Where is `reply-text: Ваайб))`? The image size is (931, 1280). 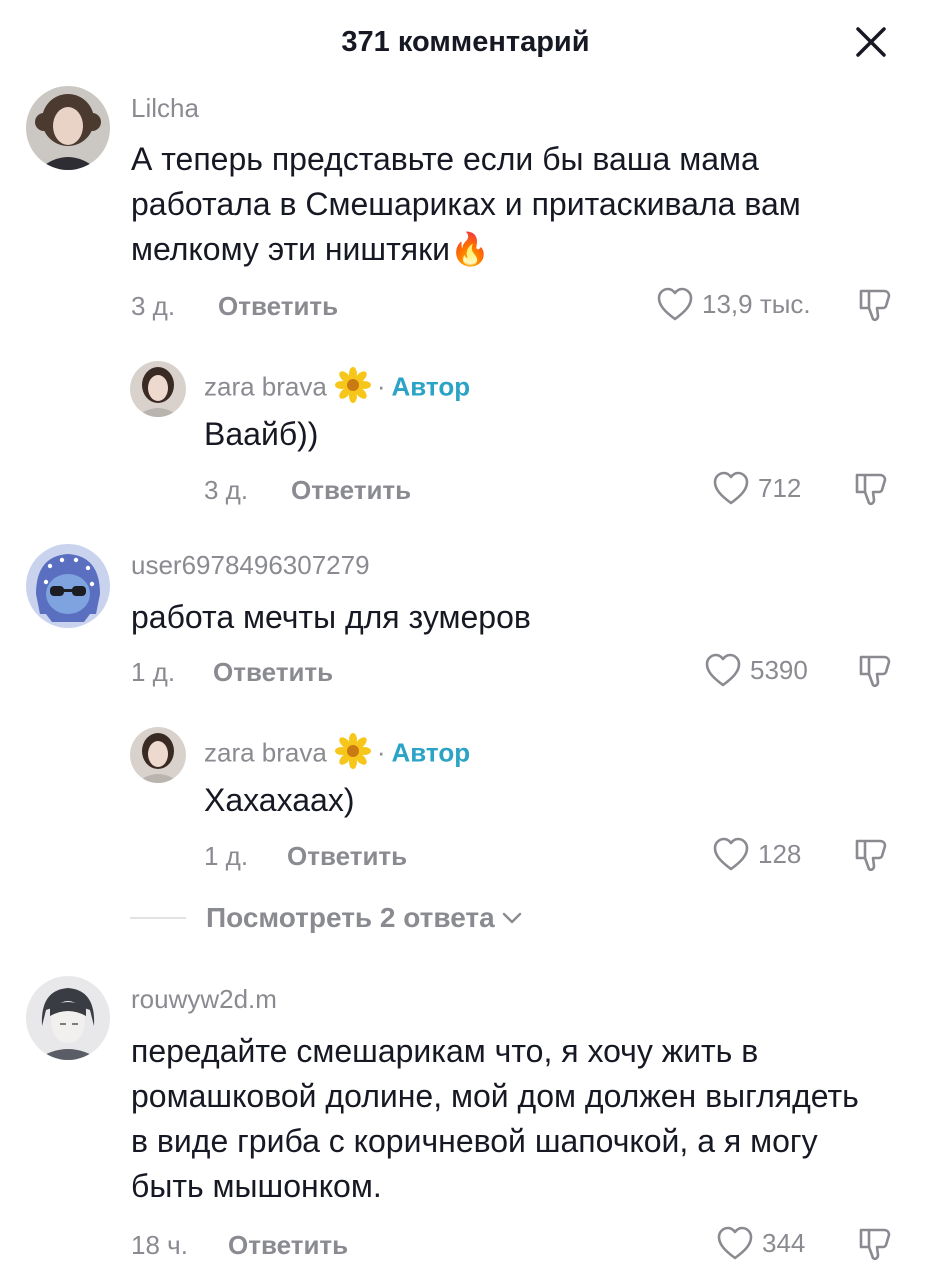 reply-text: Ваайб)) is located at coordinates (261, 434).